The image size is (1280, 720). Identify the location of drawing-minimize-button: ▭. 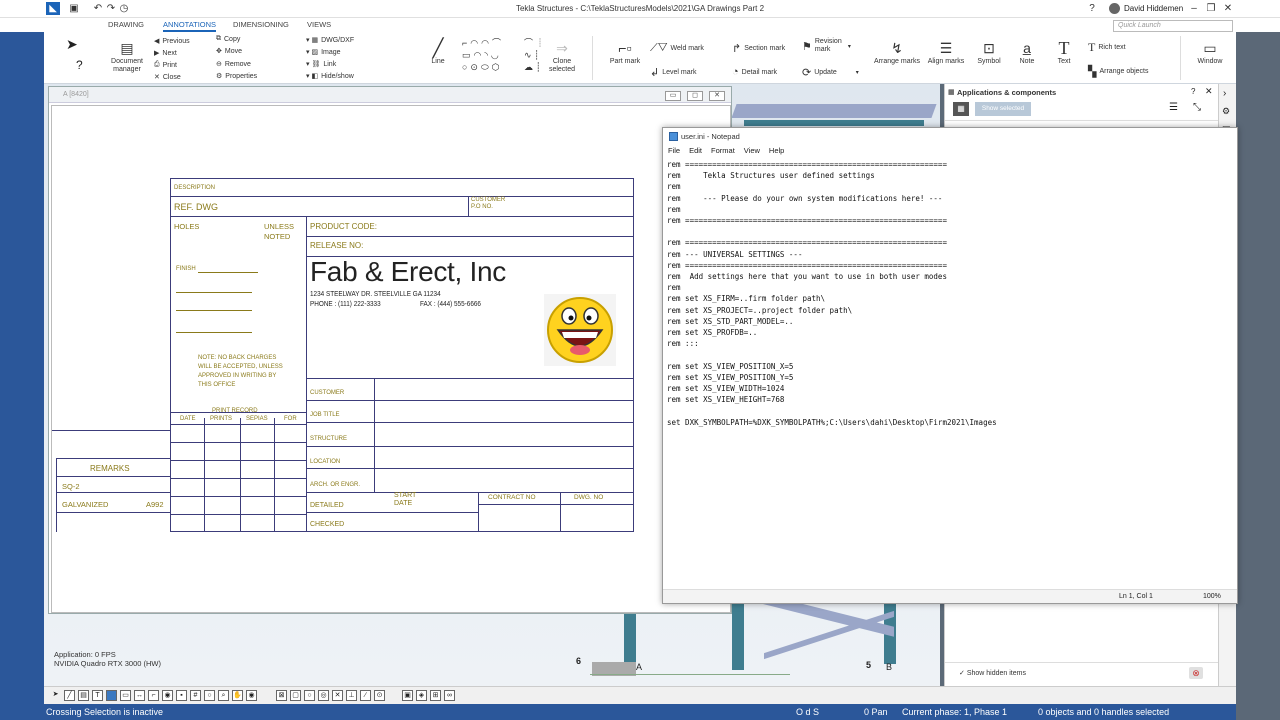
(673, 96).